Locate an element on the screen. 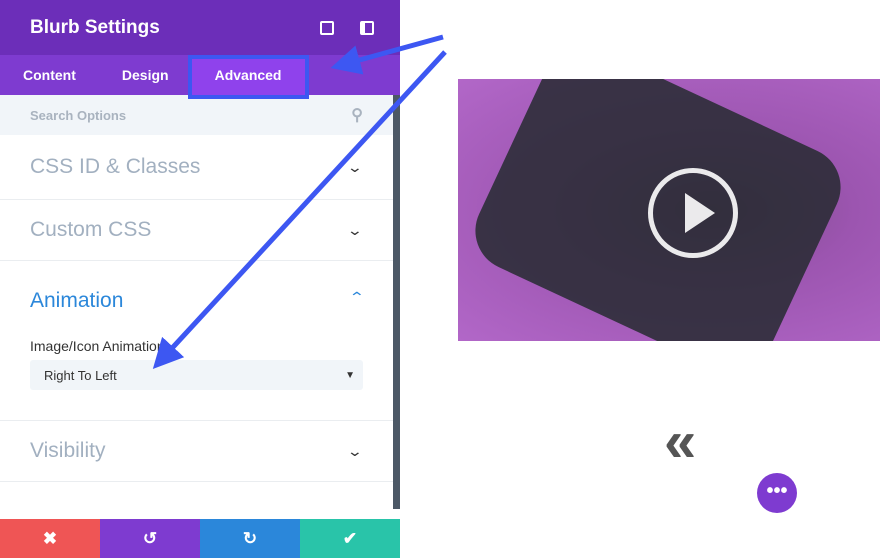 Image resolution: width=880 pixels, height=558 pixels. action-bar: ✖ ↺ ↻ ✔ is located at coordinates (200, 538).